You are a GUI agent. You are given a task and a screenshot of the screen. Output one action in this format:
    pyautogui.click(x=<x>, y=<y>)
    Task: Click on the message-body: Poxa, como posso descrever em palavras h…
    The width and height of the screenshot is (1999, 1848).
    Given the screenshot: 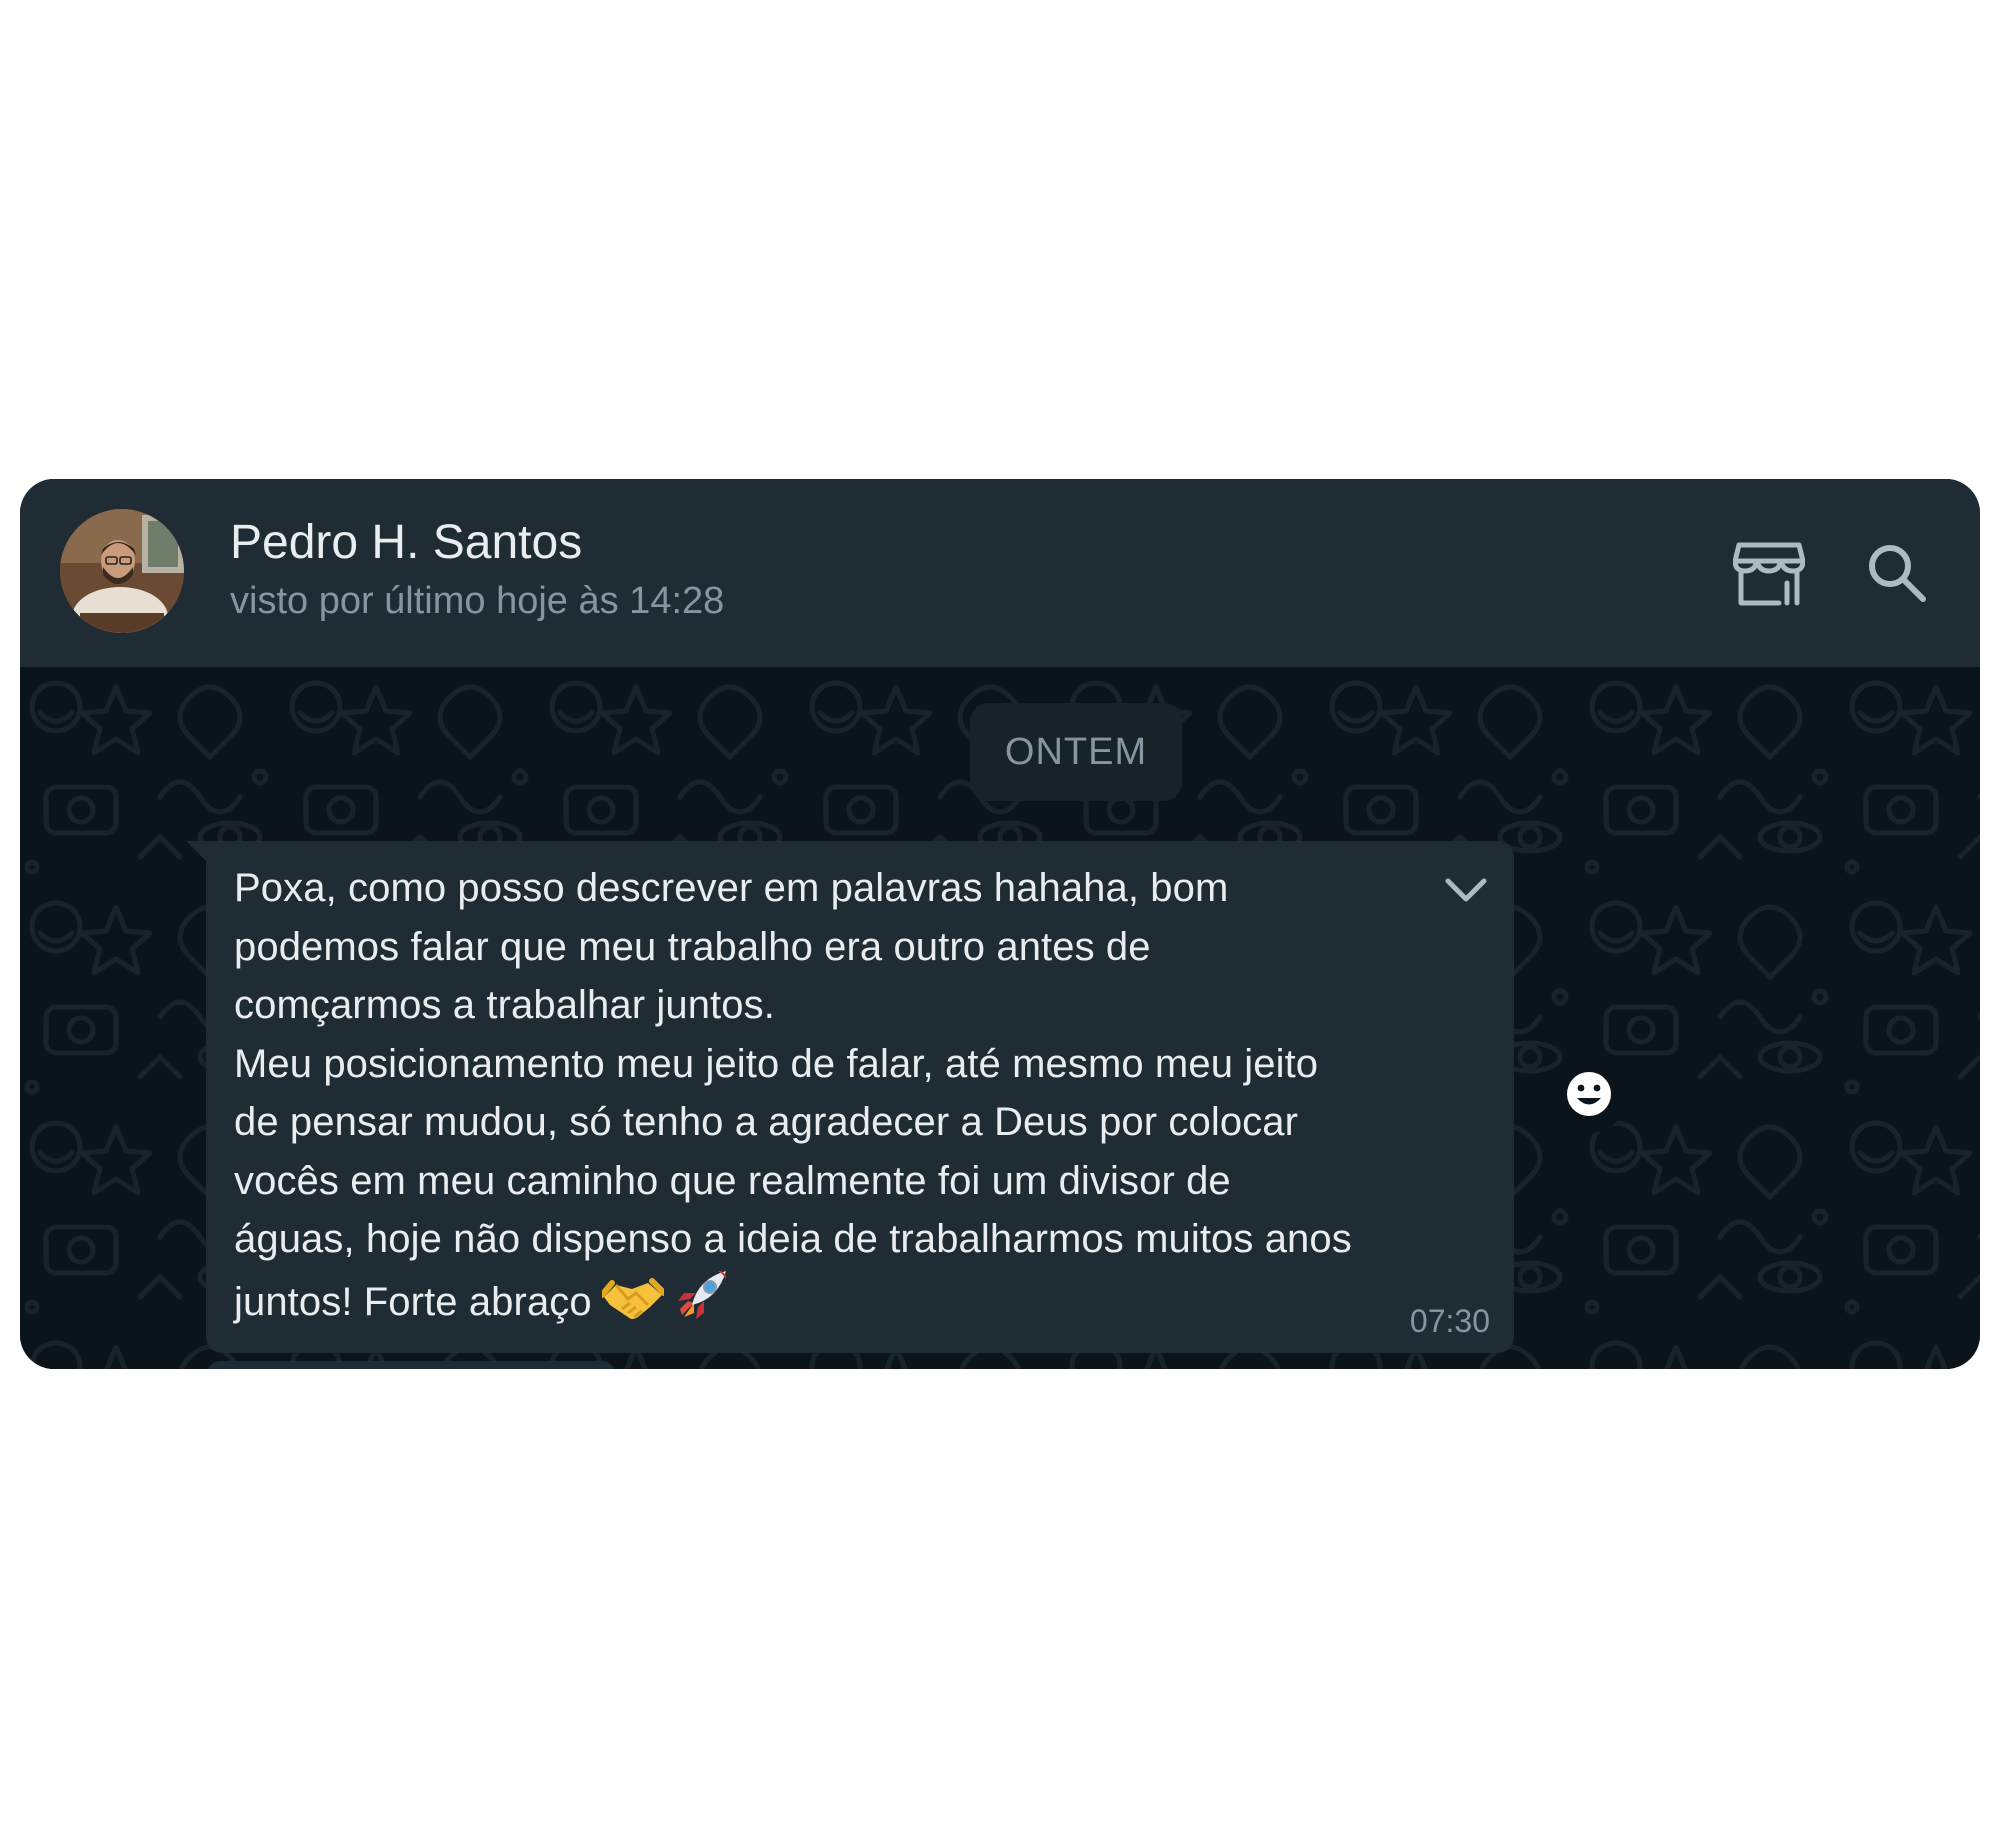 What is the action you would take?
    pyautogui.click(x=793, y=1095)
    